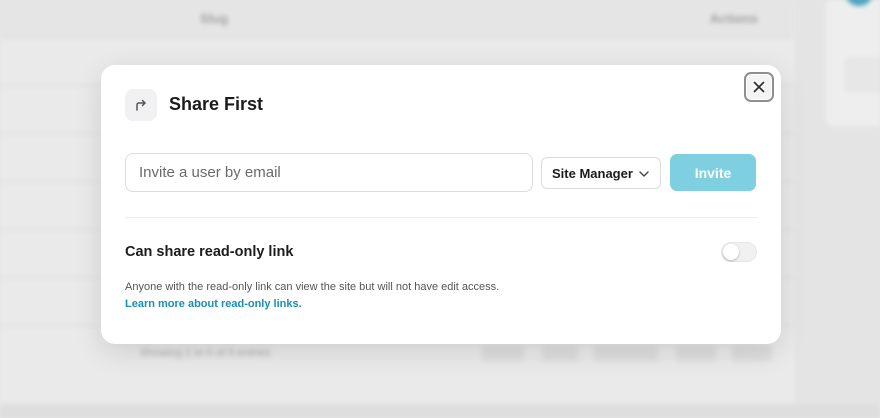  I want to click on pager-first, so click(503, 353).